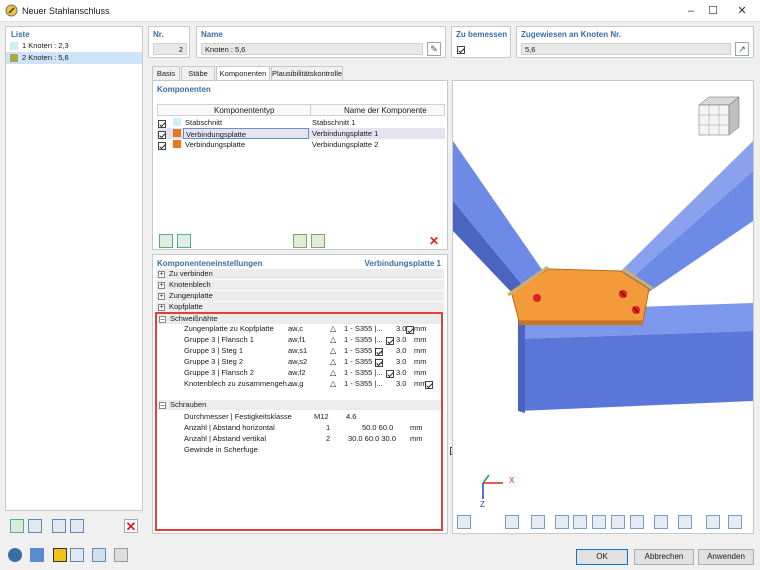  I want to click on group-zungenplatte: + Zungenplatte, so click(300, 296).